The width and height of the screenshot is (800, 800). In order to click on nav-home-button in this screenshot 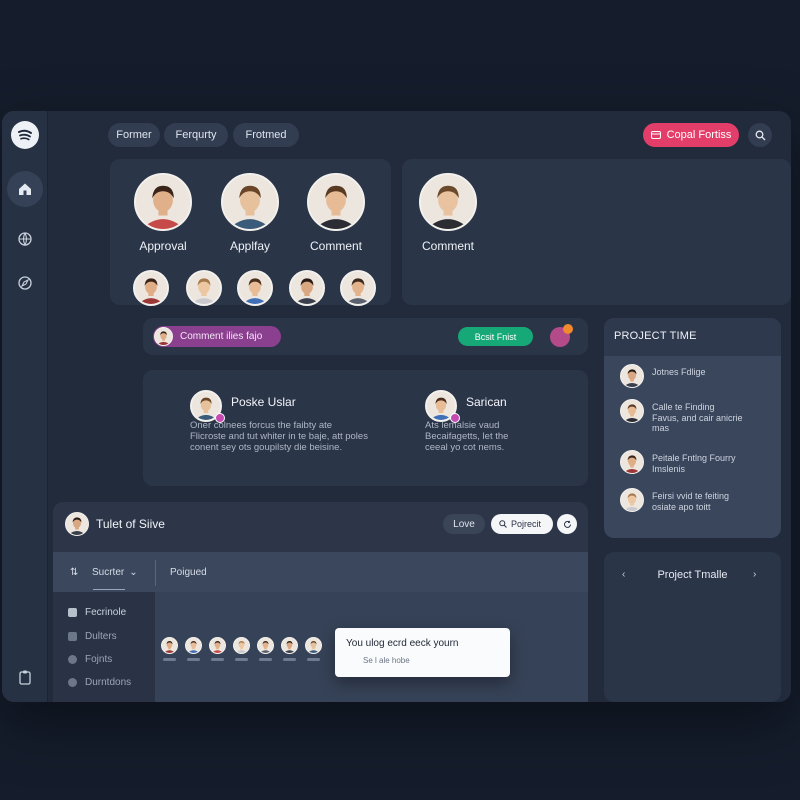, I will do `click(25, 189)`.